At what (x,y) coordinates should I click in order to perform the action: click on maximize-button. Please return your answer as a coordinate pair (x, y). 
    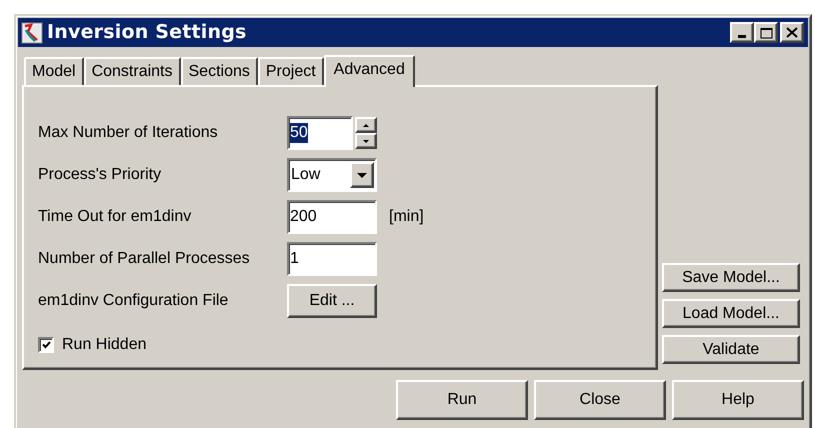
    Looking at the image, I should click on (766, 32).